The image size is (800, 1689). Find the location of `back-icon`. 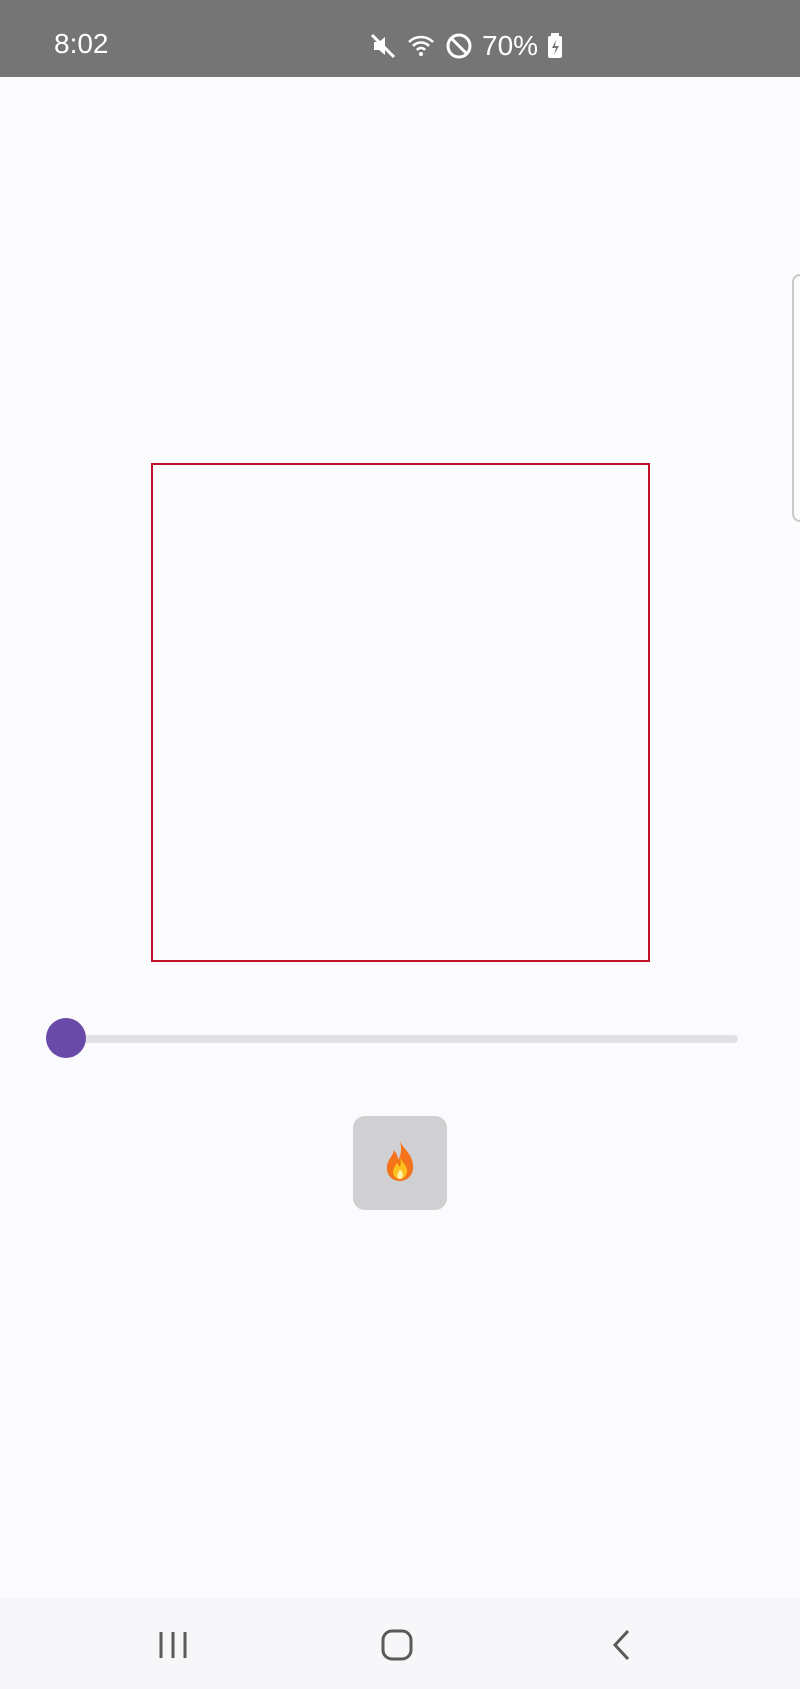

back-icon is located at coordinates (621, 1645).